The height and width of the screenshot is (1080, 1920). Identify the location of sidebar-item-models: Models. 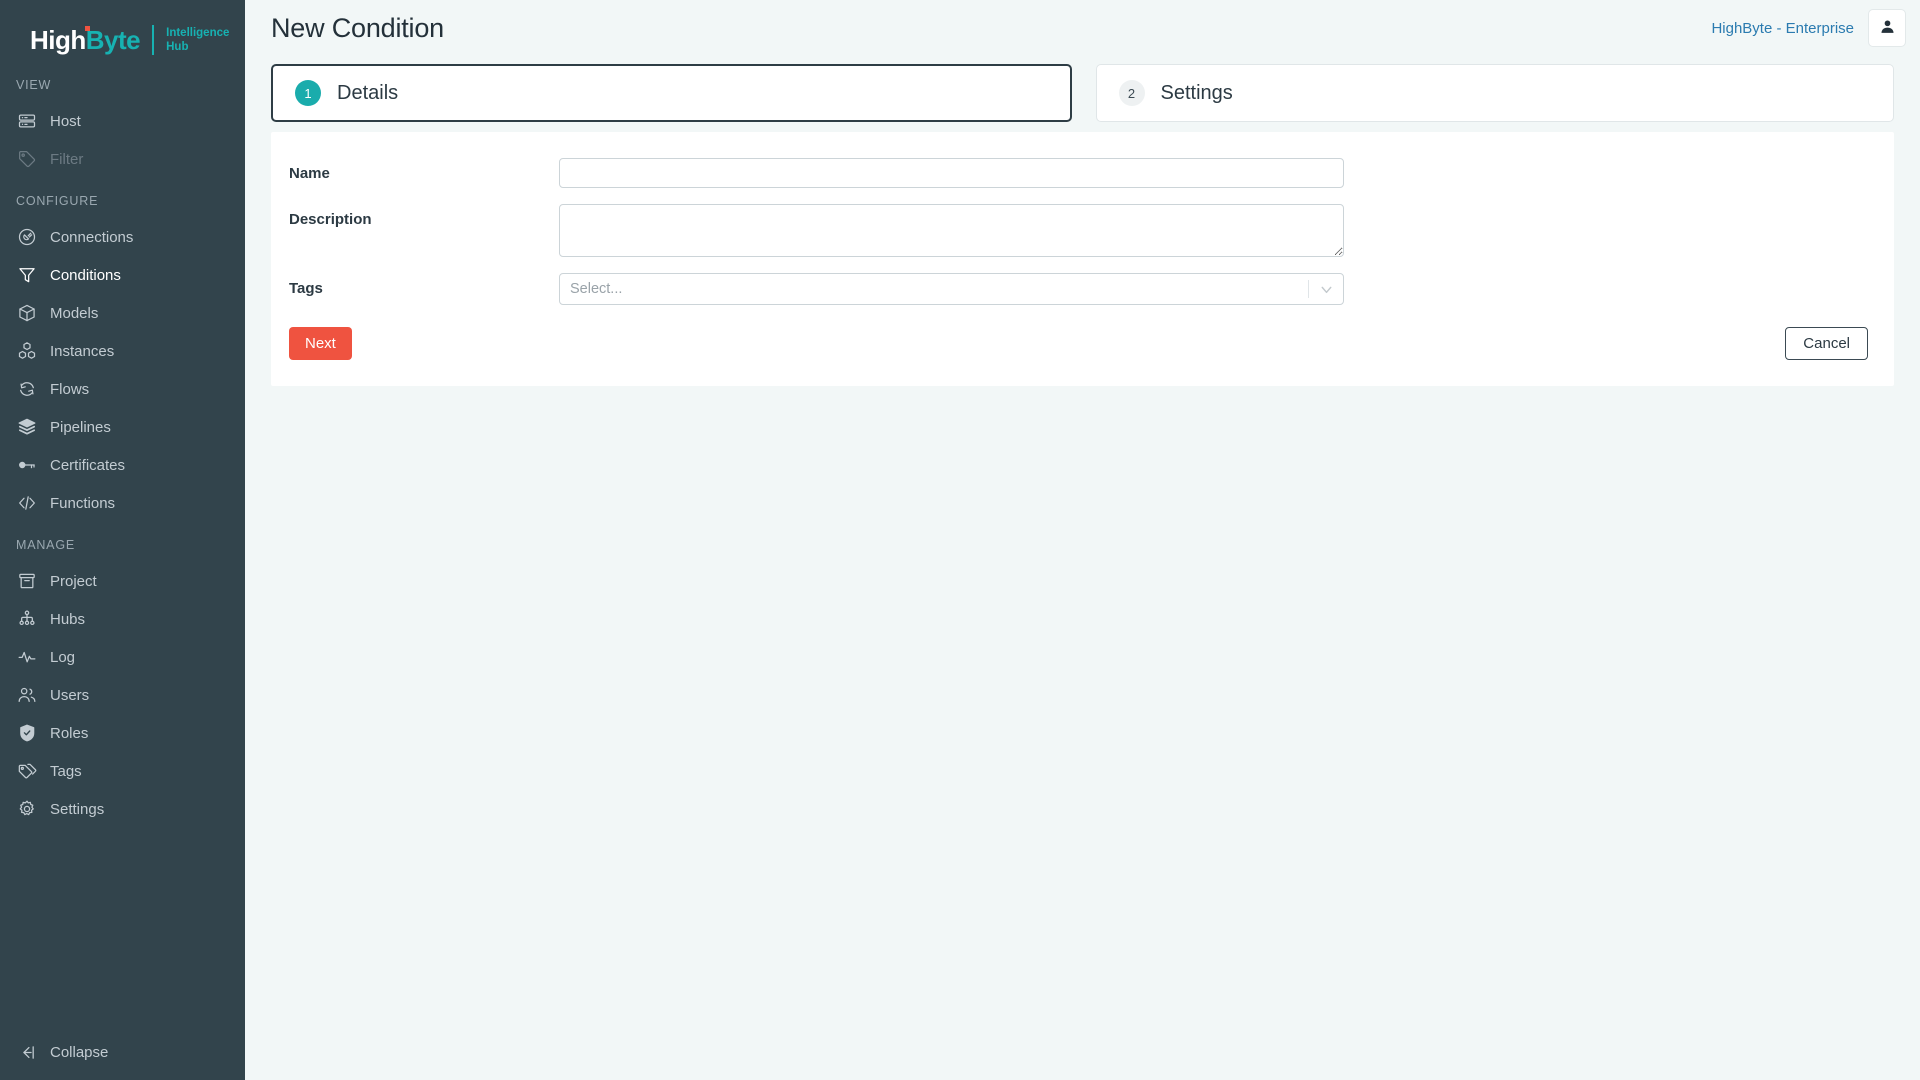
(122, 313).